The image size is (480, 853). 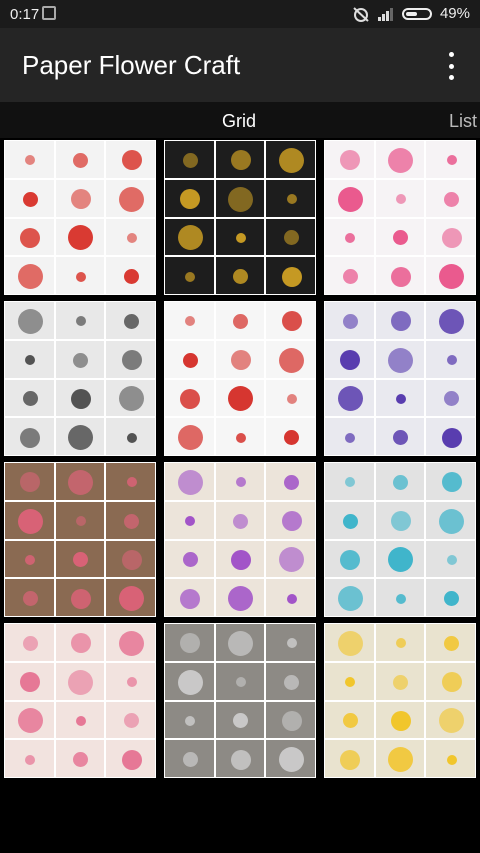 I want to click on white-paper-flower-tile, so click(x=240, y=700).